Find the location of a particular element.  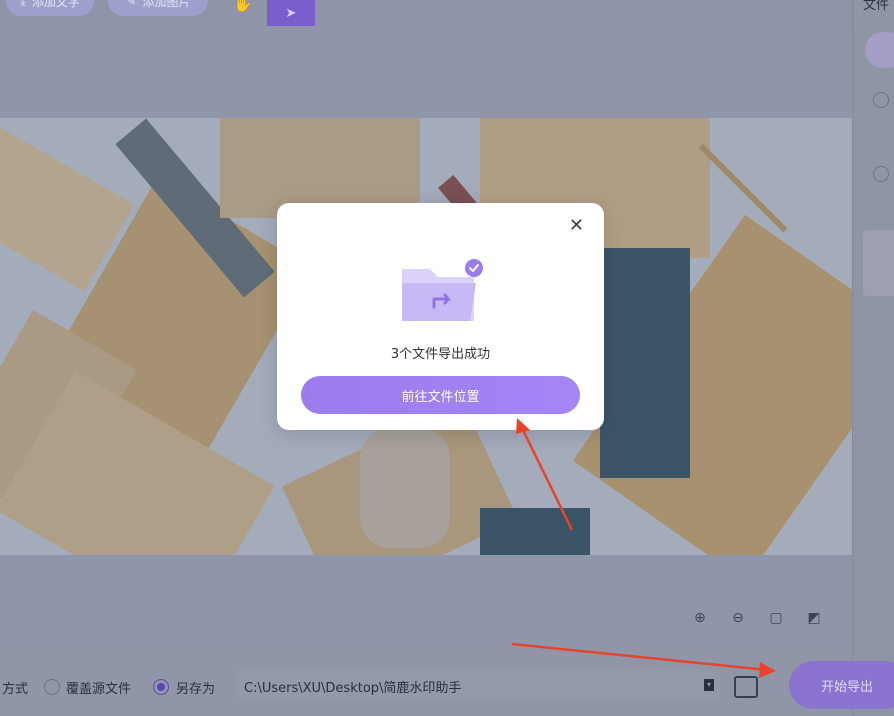

pointer-icon: ➤ is located at coordinates (291, 13).